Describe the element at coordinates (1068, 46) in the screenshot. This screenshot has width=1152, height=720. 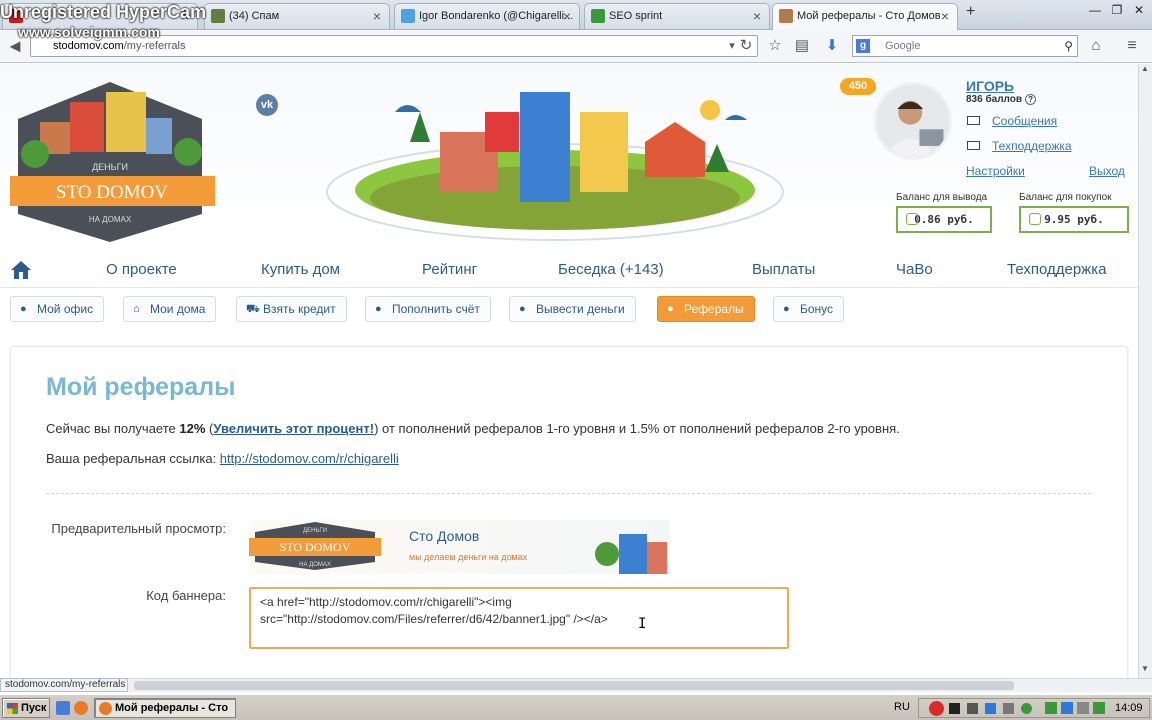
I see `search-icon: ⚲` at that location.